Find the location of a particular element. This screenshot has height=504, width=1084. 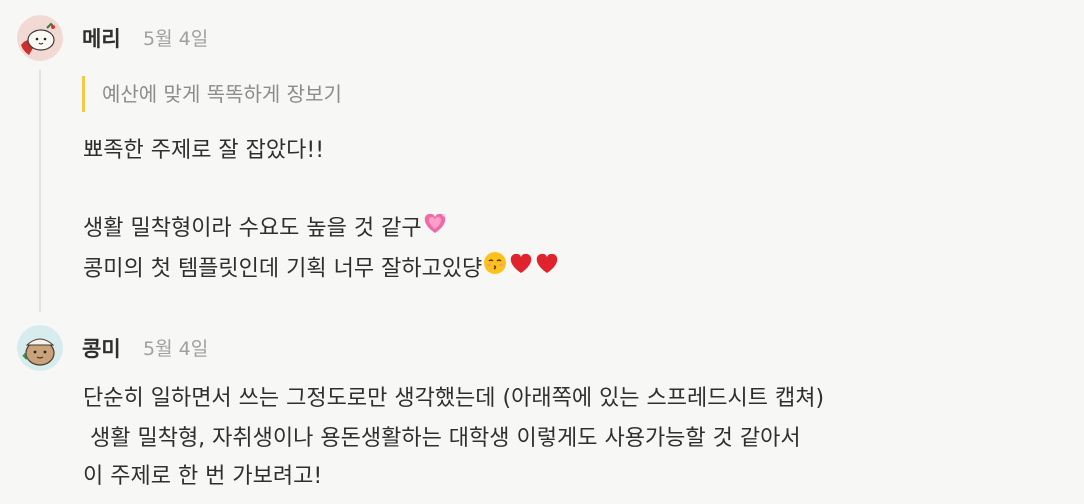

avatar-bean-character-icon is located at coordinates (40, 348).